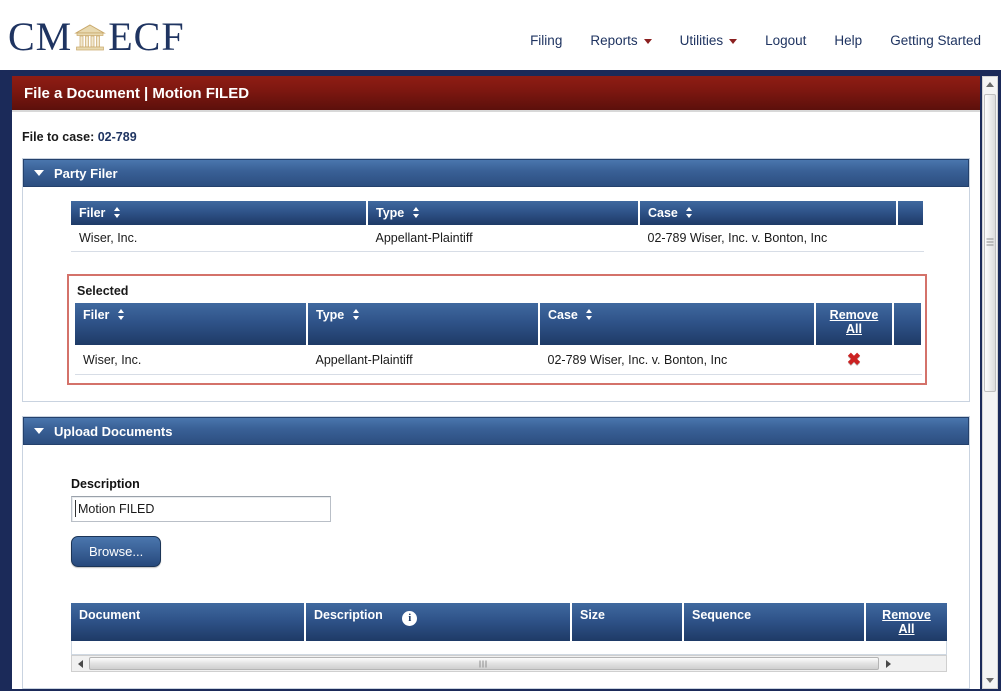 The width and height of the screenshot is (1001, 691). I want to click on text-cursor, so click(75, 508).